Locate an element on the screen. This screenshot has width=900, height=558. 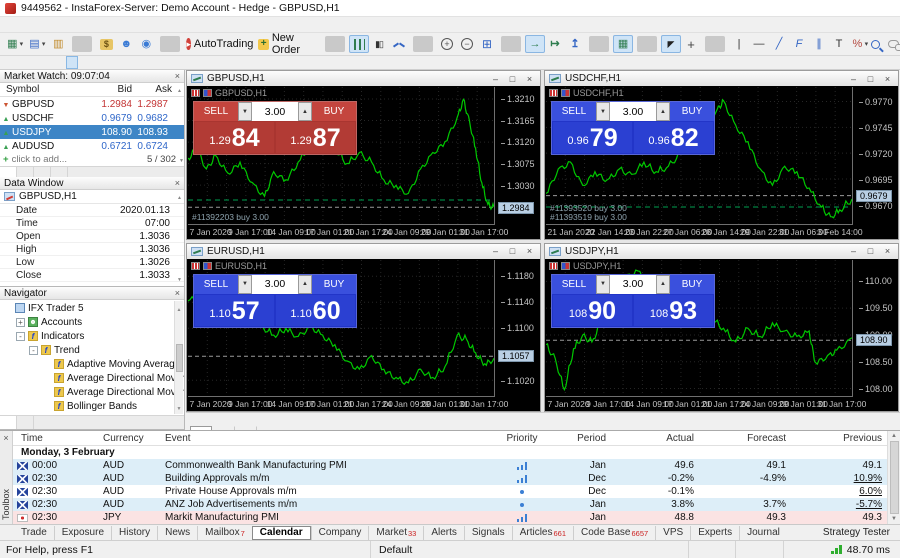
market-watch-row: USDJPY 108.90 108.93 is located at coordinates (92, 132).